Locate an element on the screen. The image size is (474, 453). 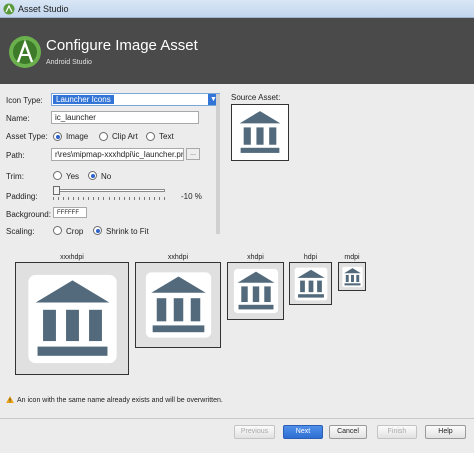
android-studio-app-icon is located at coordinates (9, 9).